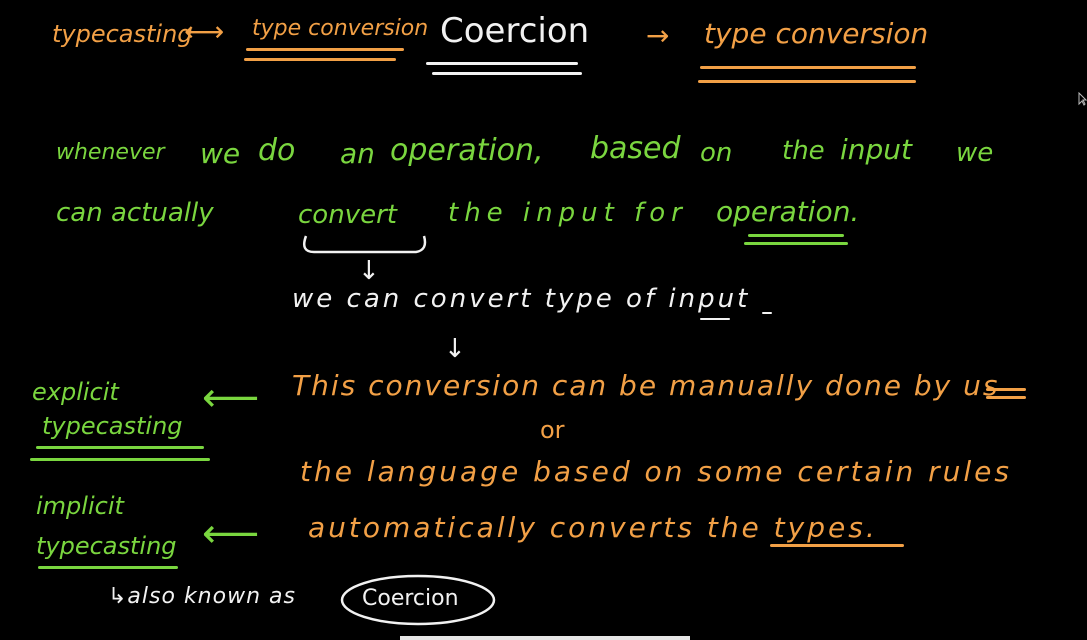  What do you see at coordinates (545, 638) in the screenshot?
I see `video-progress-bar` at bounding box center [545, 638].